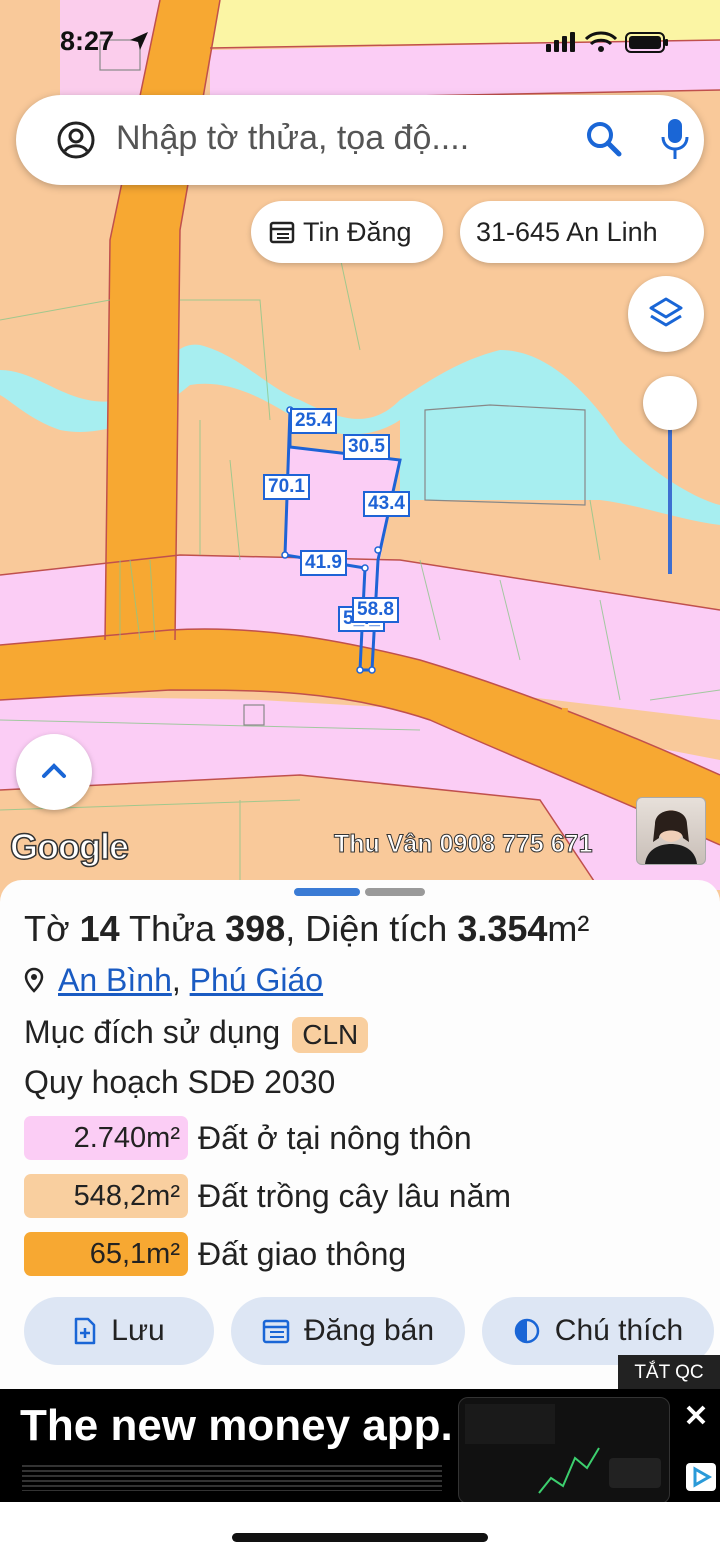 This screenshot has width=720, height=1559. What do you see at coordinates (604, 139) in the screenshot?
I see `search-icon` at bounding box center [604, 139].